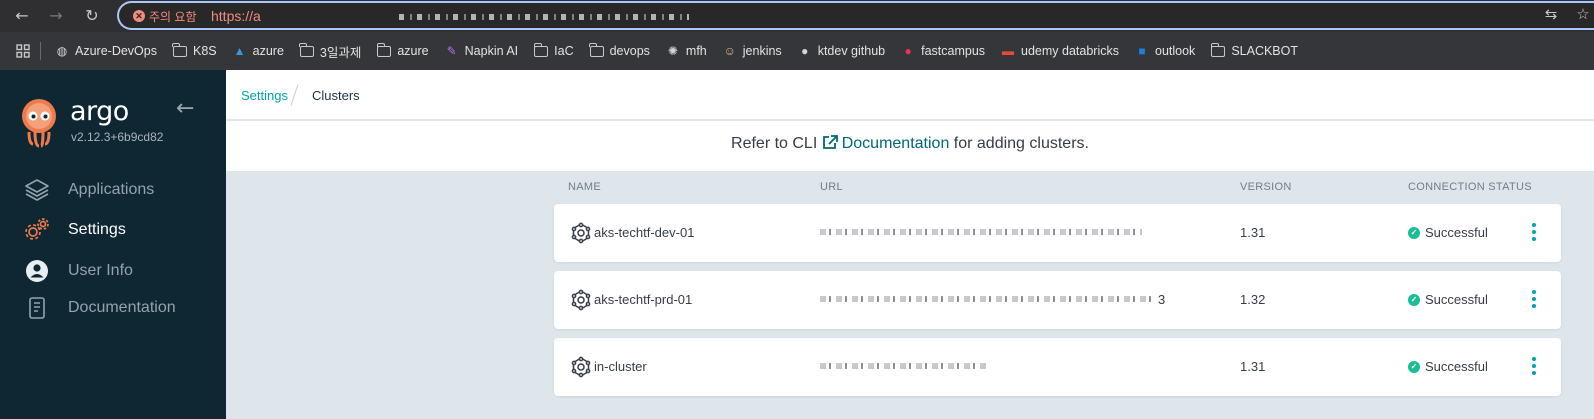 The width and height of the screenshot is (1594, 419). I want to click on bookmark-azure: azure, so click(402, 50).